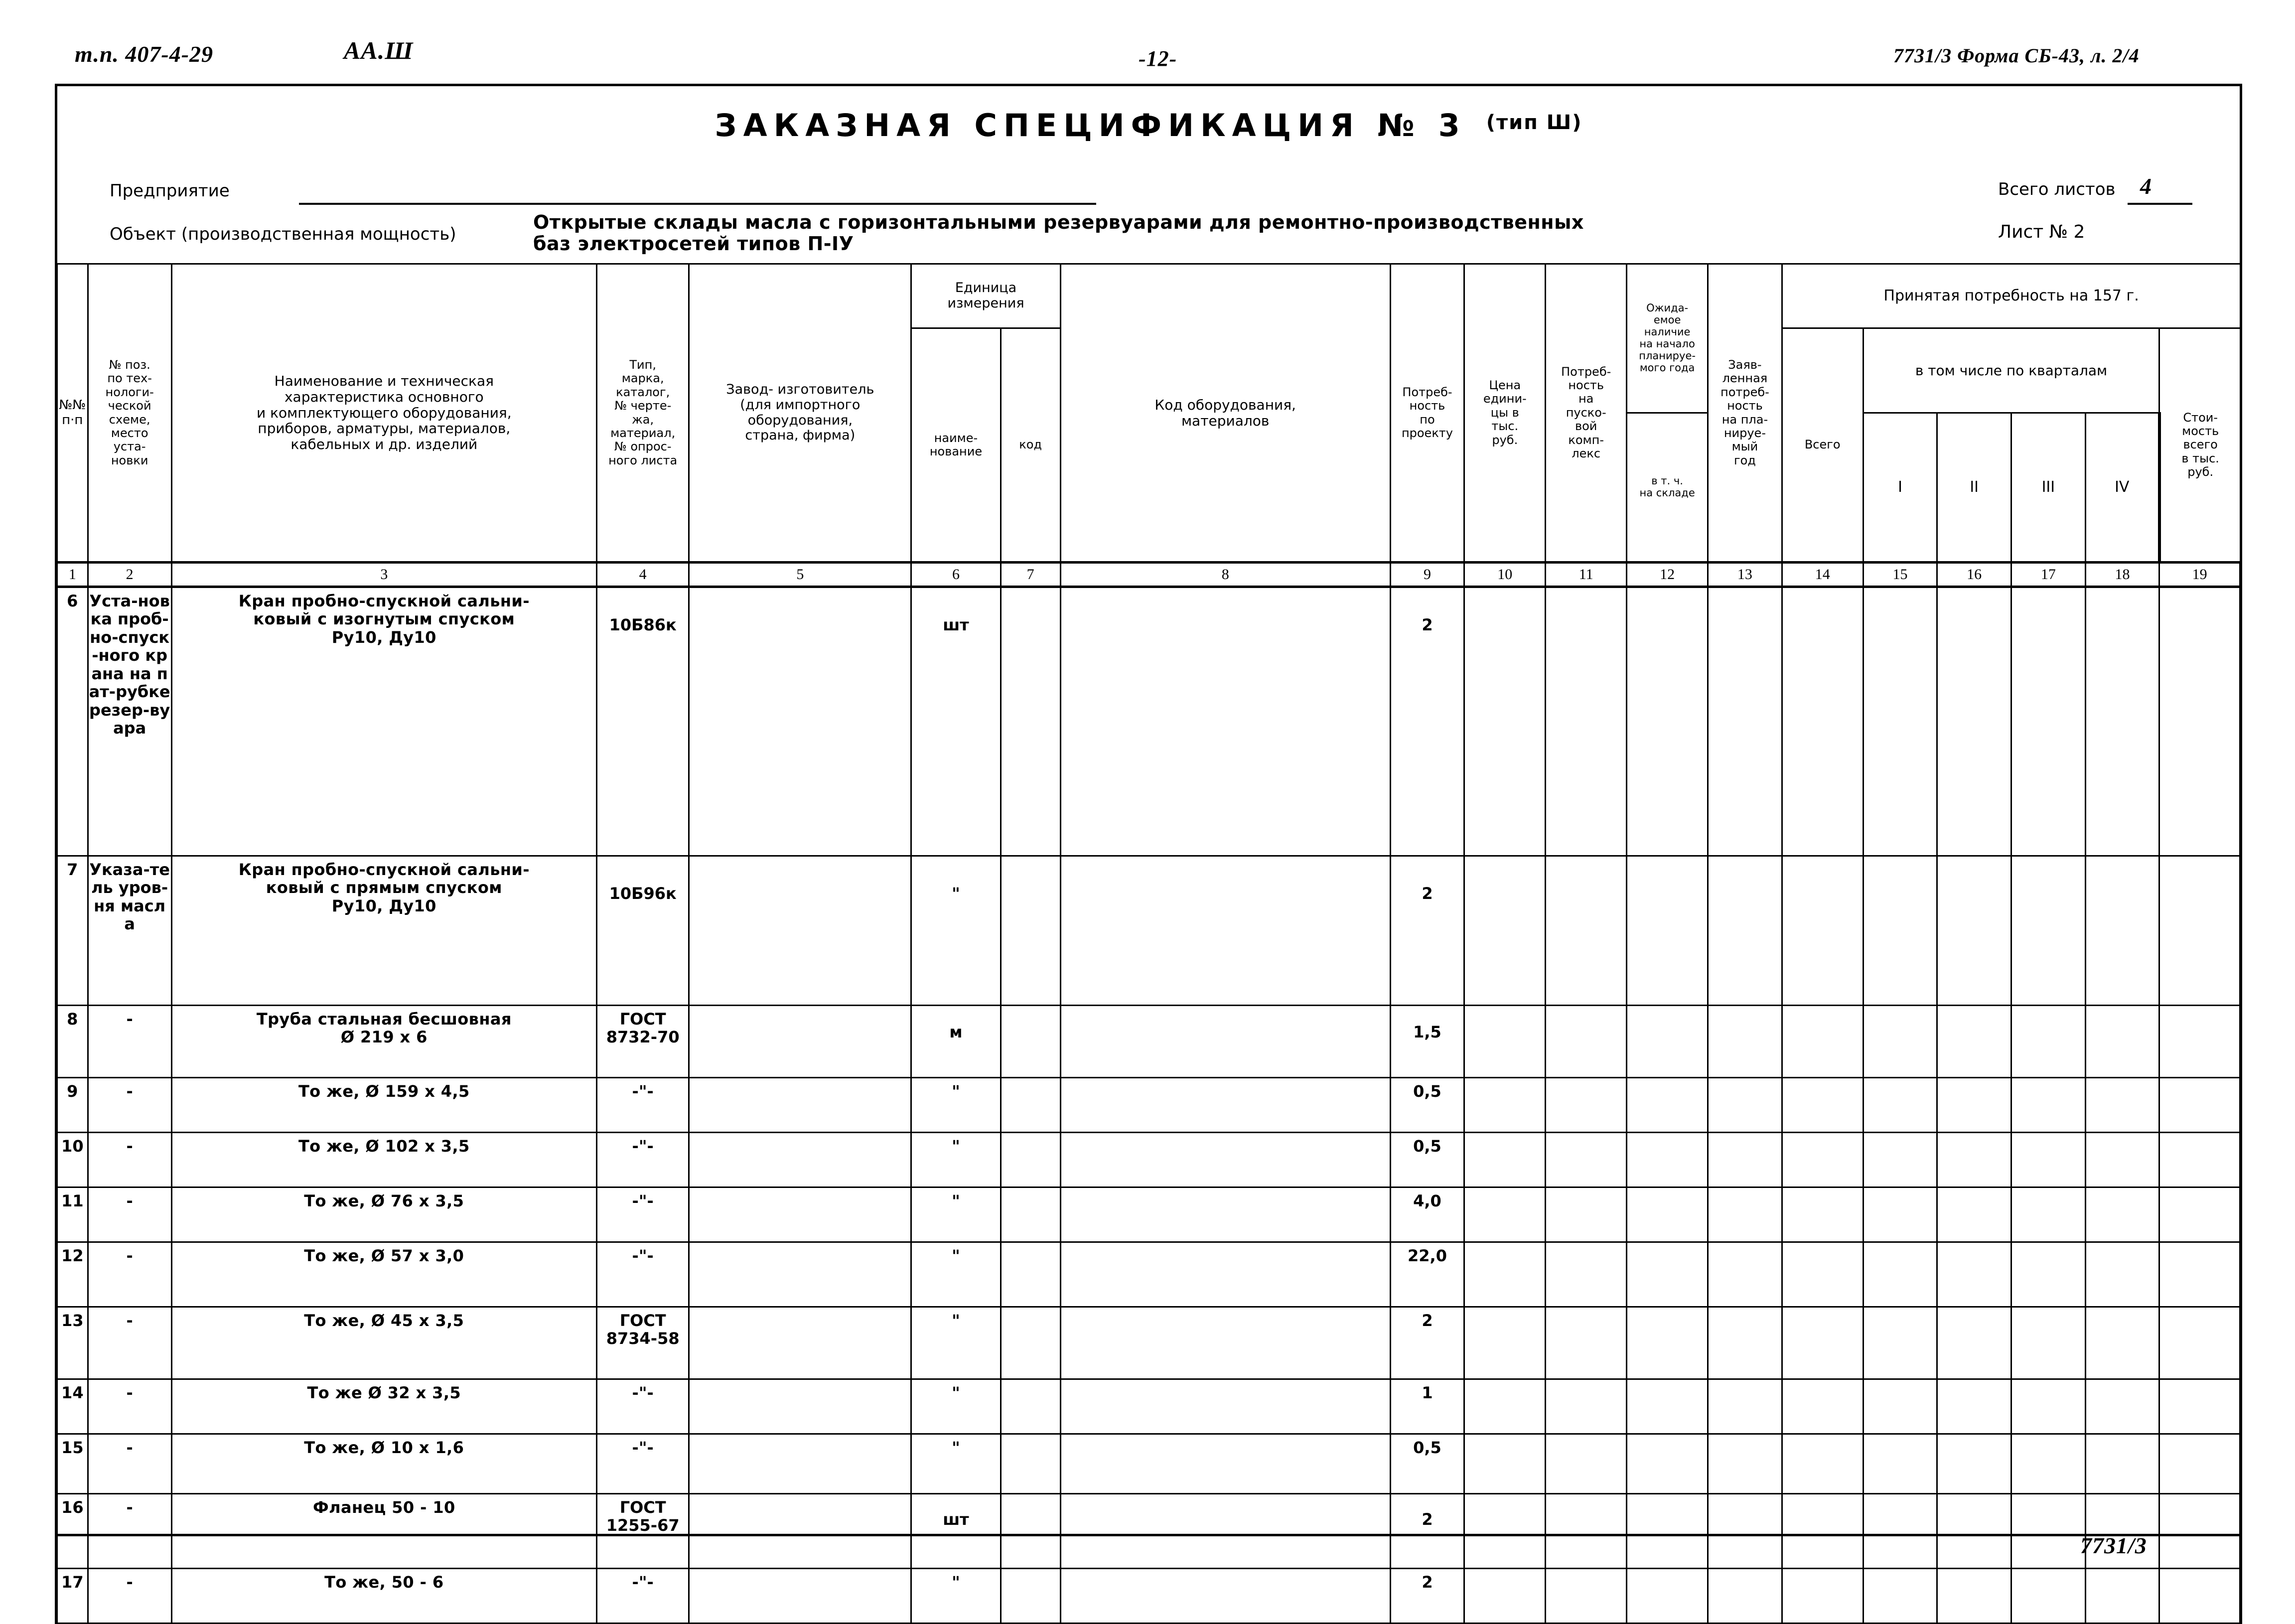 The image size is (2295, 1624). I want to click on table-row: 16 - Фланец 50 - 10 ГОСТ 1255-67 шт 2, so click(1148, 1531).